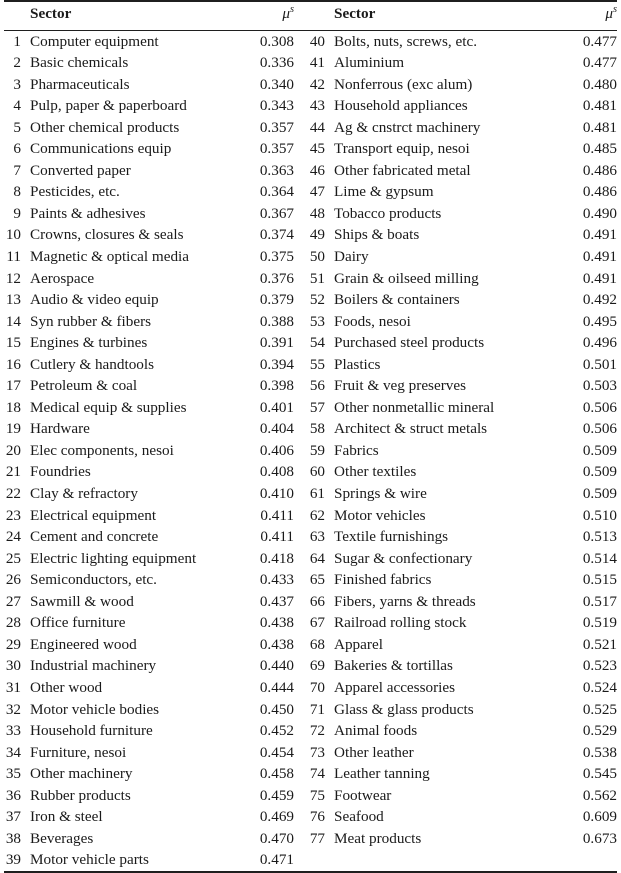  What do you see at coordinates (317, 450) in the screenshot?
I see `row-index-right: 59` at bounding box center [317, 450].